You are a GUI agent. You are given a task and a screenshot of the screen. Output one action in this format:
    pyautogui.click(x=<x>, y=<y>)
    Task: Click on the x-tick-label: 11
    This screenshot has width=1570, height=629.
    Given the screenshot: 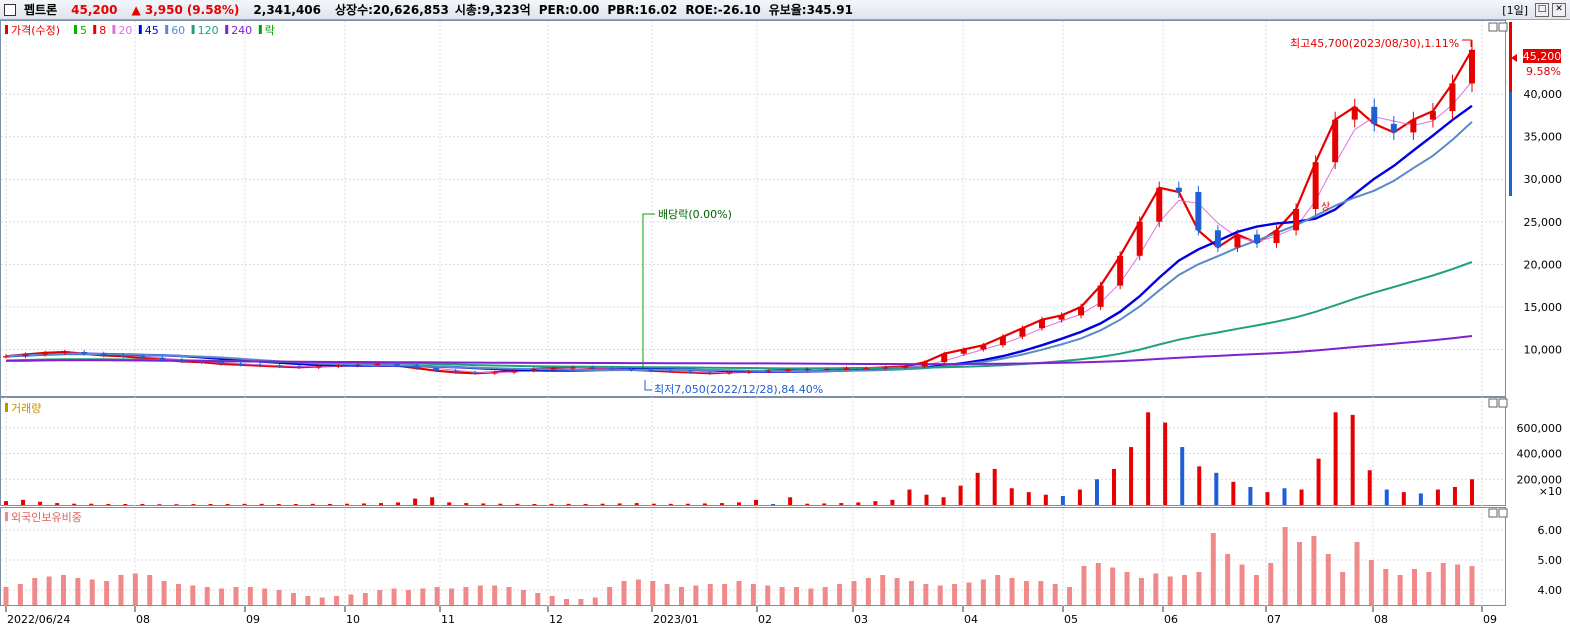 What is the action you would take?
    pyautogui.click(x=448, y=619)
    